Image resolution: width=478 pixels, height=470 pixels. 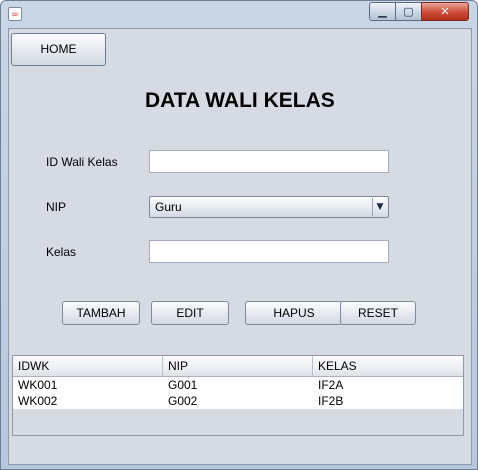 What do you see at coordinates (38, 385) in the screenshot?
I see `cell-idwk: WK001` at bounding box center [38, 385].